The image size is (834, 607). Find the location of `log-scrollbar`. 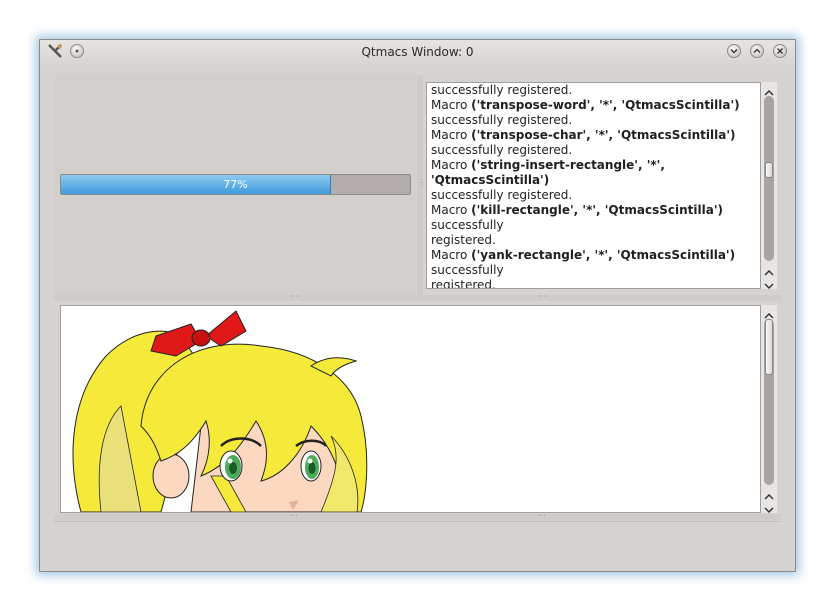

log-scrollbar is located at coordinates (769, 186).